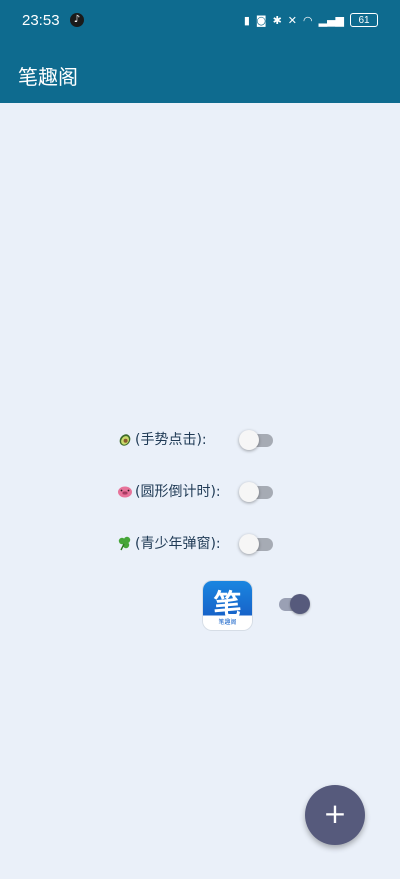 Image resolution: width=400 pixels, height=879 pixels. What do you see at coordinates (227, 622) in the screenshot?
I see `app-logo-caption: 笔趣阁` at bounding box center [227, 622].